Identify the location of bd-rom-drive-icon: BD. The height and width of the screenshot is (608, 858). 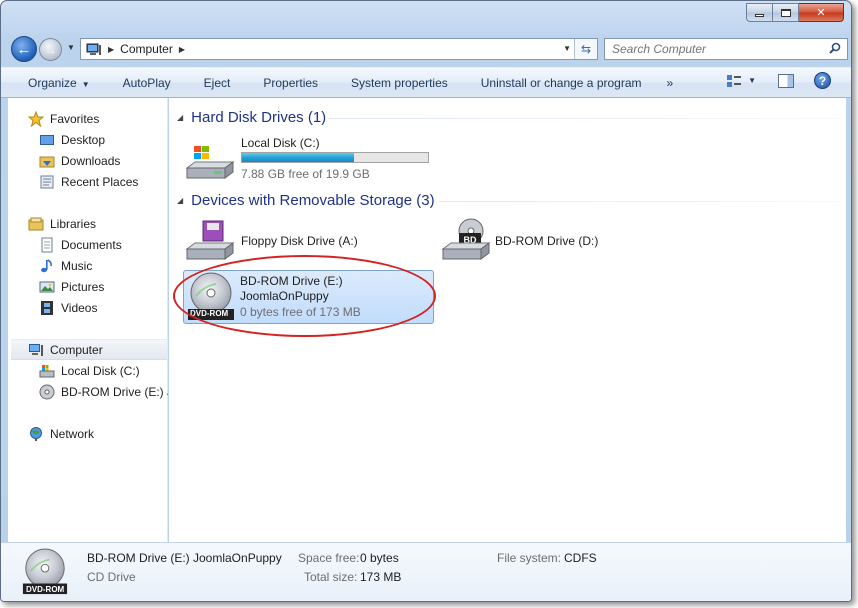
(466, 239).